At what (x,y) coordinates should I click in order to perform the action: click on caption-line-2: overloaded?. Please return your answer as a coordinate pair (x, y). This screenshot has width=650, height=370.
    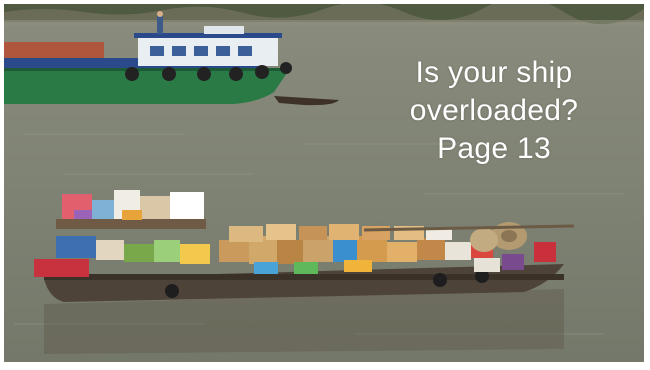
    Looking at the image, I should click on (494, 110).